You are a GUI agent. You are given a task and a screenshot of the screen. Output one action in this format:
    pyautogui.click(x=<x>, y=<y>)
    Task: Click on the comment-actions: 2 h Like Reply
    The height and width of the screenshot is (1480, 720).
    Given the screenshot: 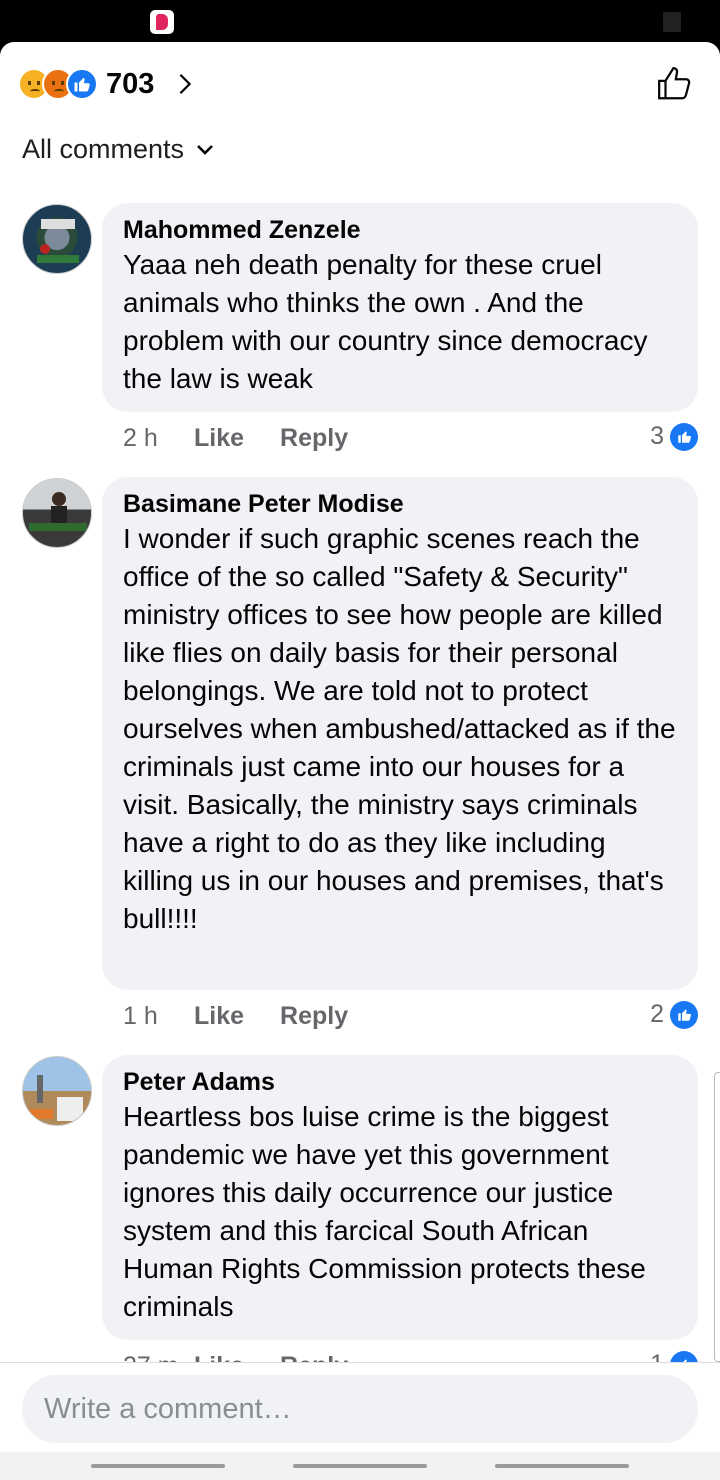 What is the action you would take?
    pyautogui.click(x=253, y=438)
    